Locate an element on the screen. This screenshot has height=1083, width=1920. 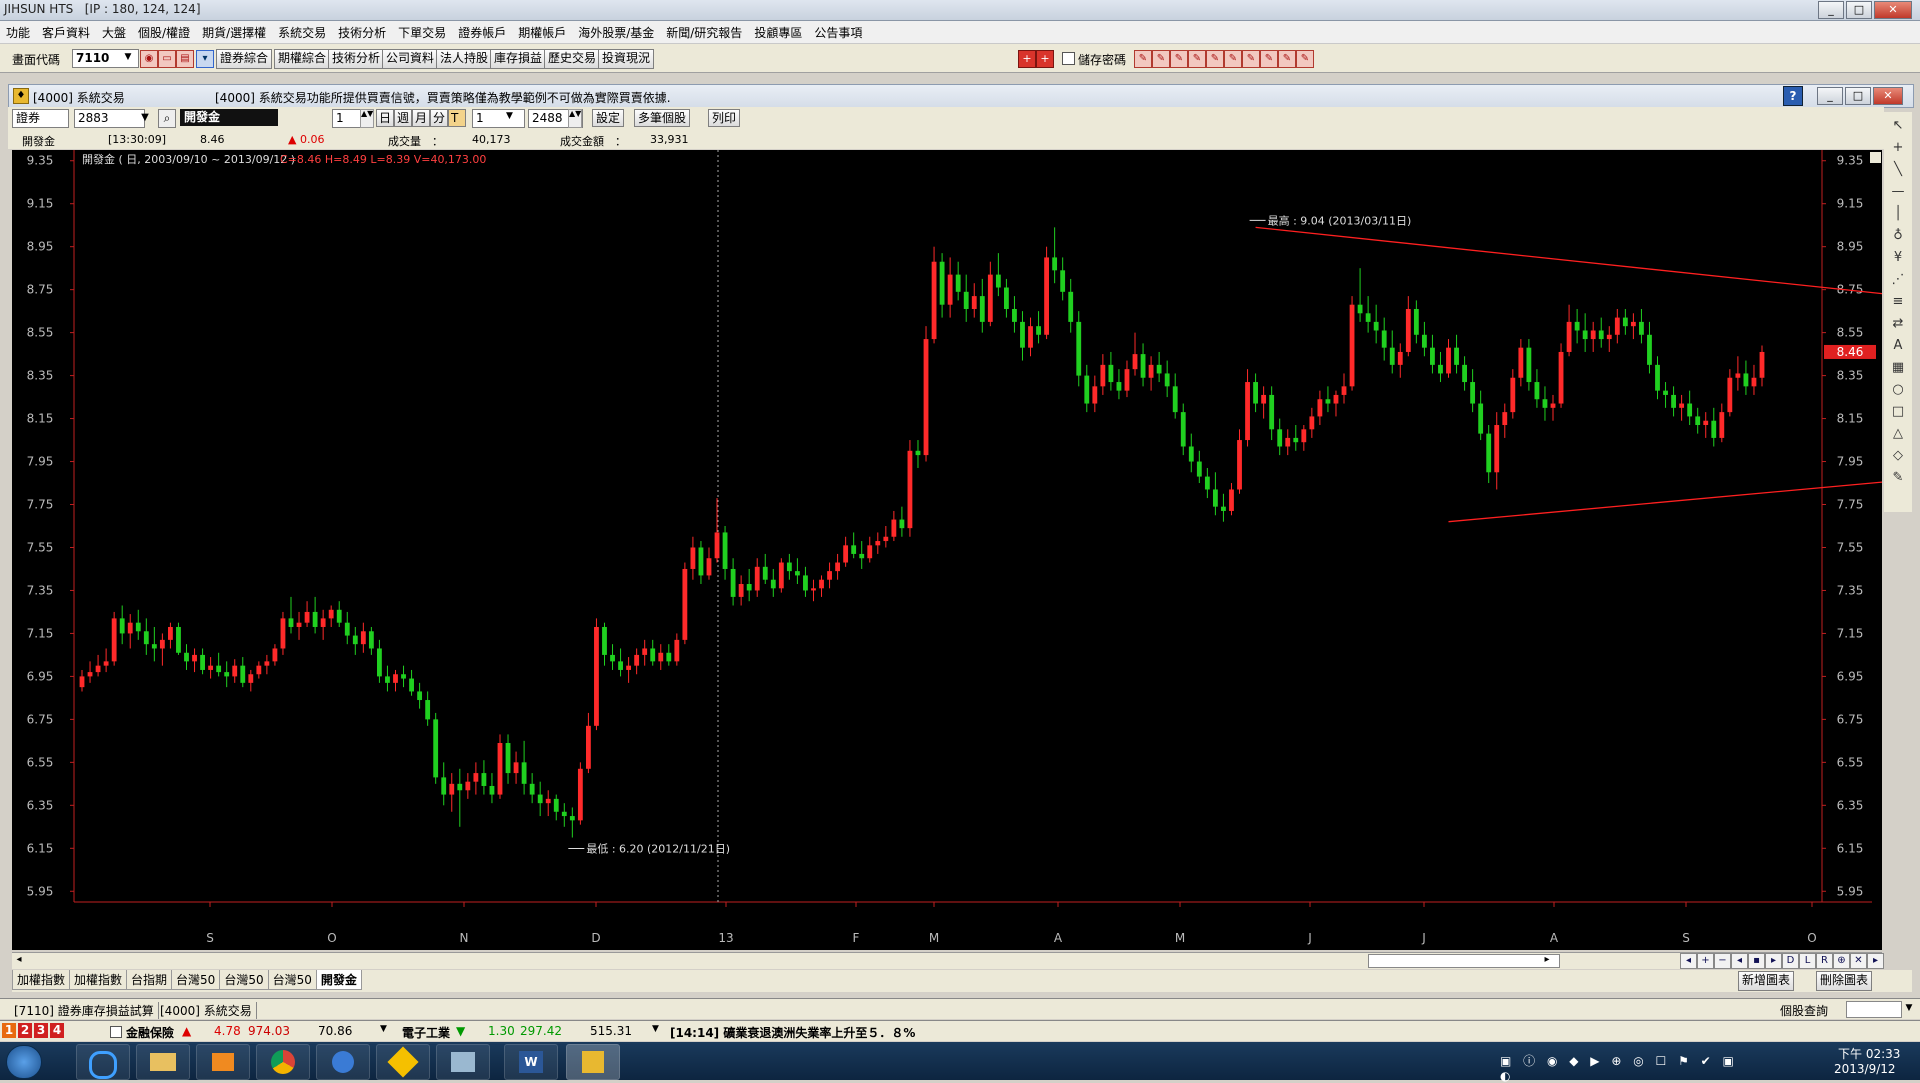
period-button-4: T is located at coordinates (457, 118).